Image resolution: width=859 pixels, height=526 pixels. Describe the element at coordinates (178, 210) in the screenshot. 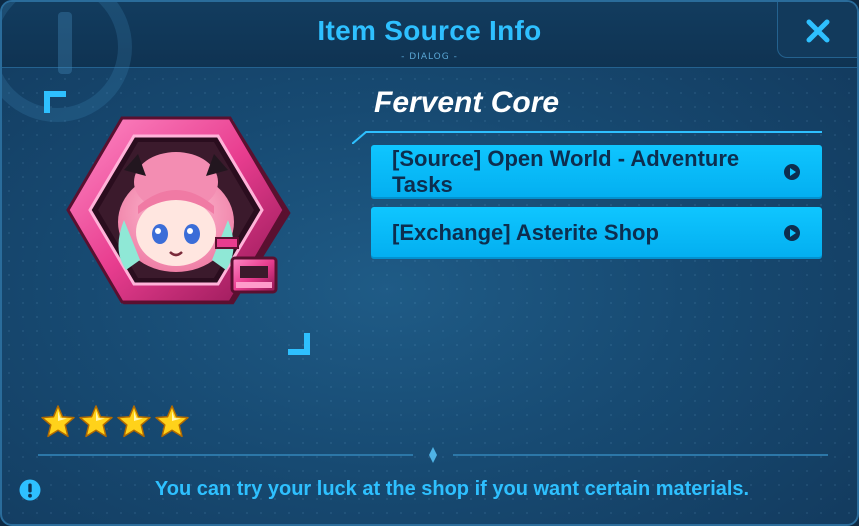

I see `fervent-core-item-icon` at that location.